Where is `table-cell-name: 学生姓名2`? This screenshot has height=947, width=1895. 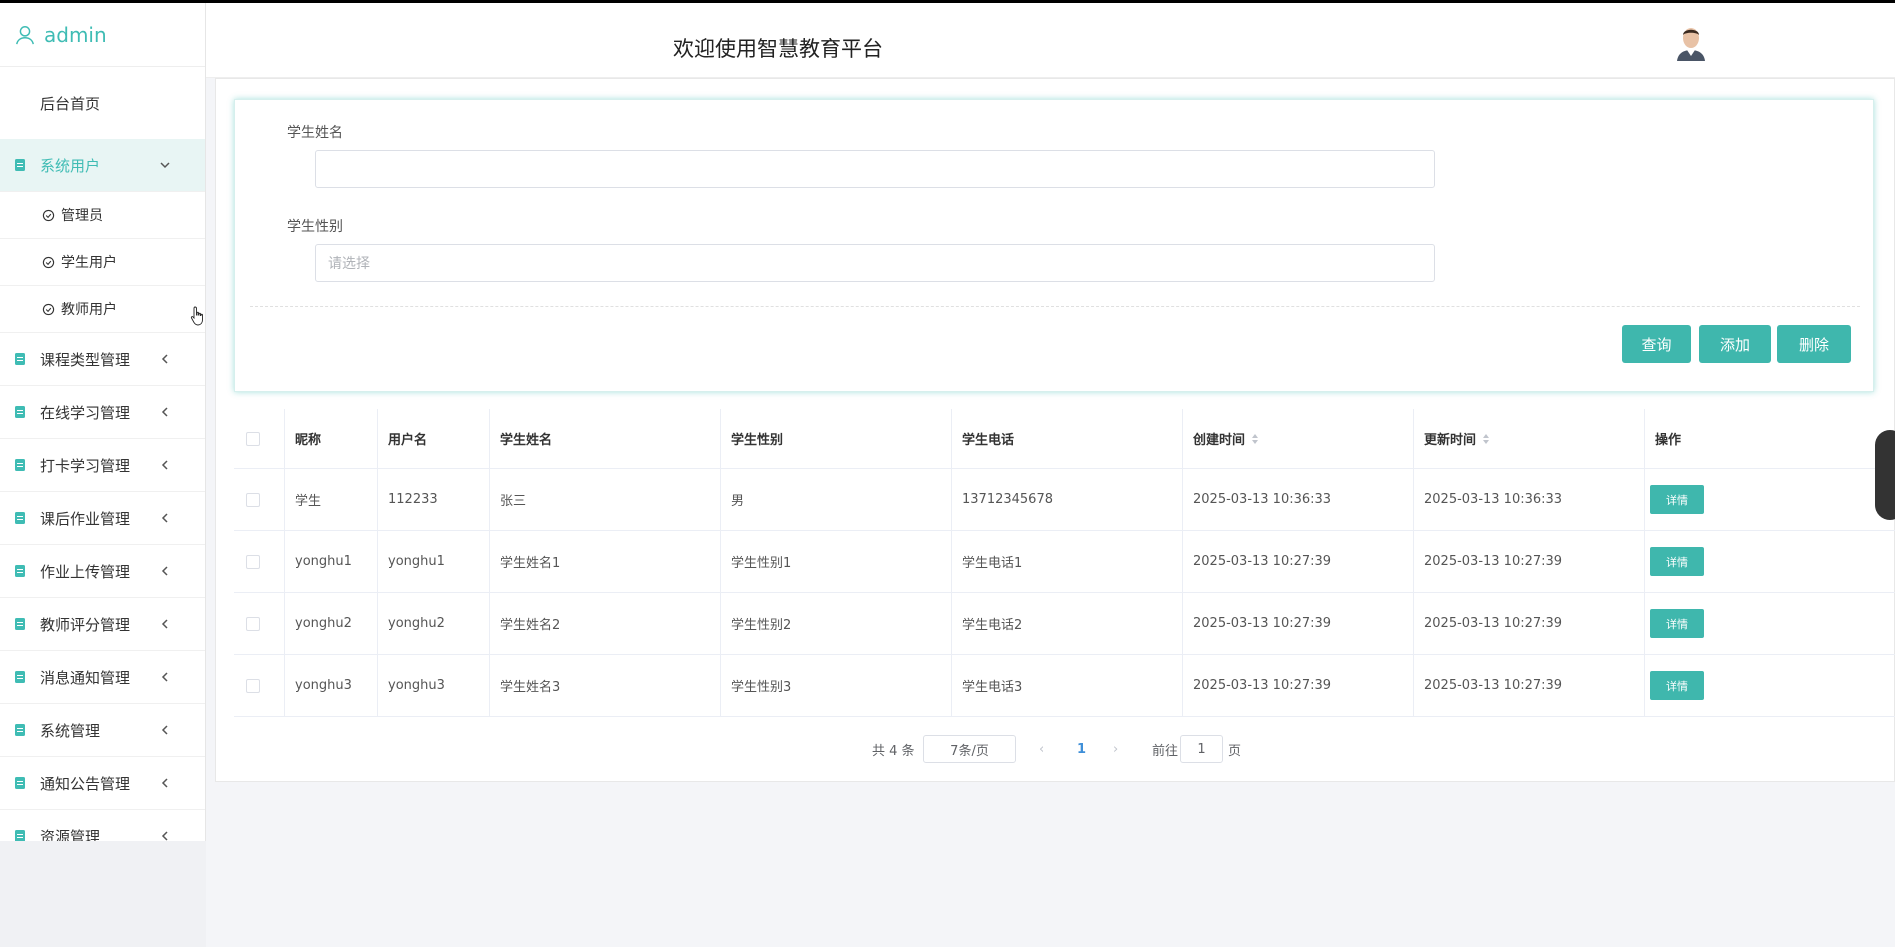 table-cell-name: 学生姓名2 is located at coordinates (605, 623).